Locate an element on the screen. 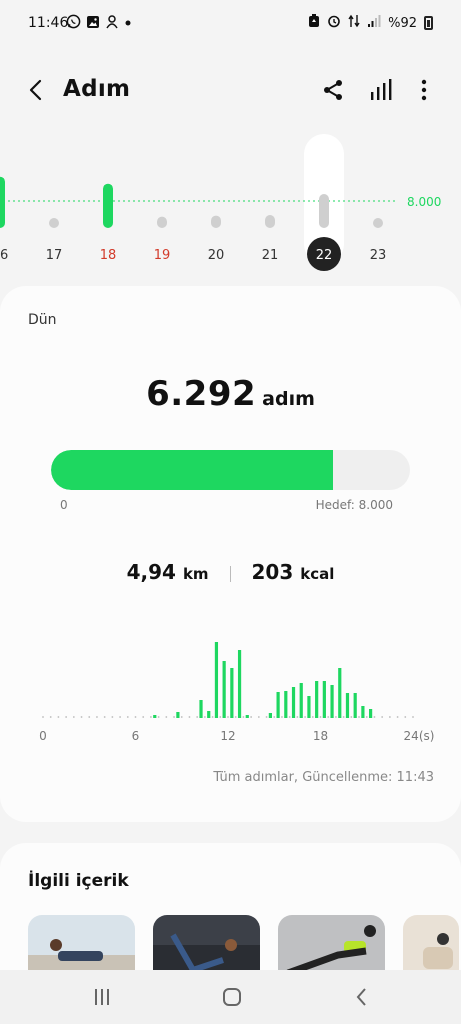 The image size is (461, 1024). battery-saver-icon is located at coordinates (314, 23).